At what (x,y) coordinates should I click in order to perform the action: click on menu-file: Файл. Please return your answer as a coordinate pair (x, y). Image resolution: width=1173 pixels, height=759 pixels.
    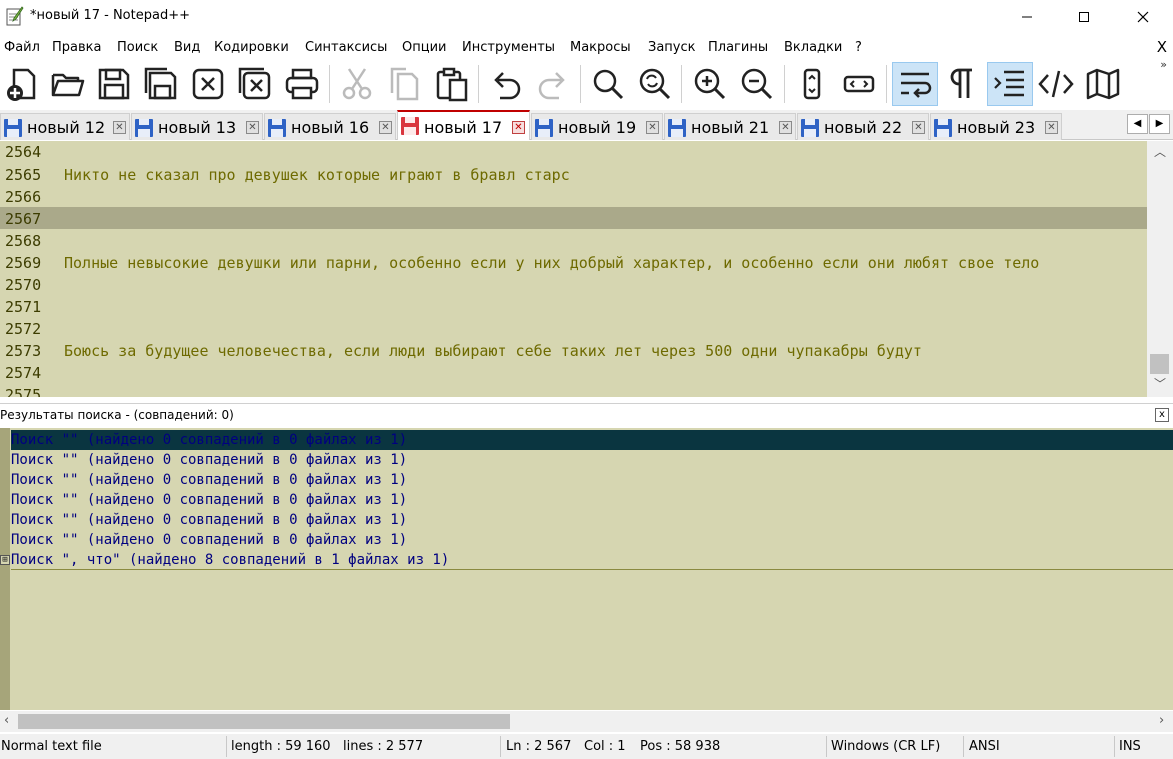
    Looking at the image, I should click on (22, 47).